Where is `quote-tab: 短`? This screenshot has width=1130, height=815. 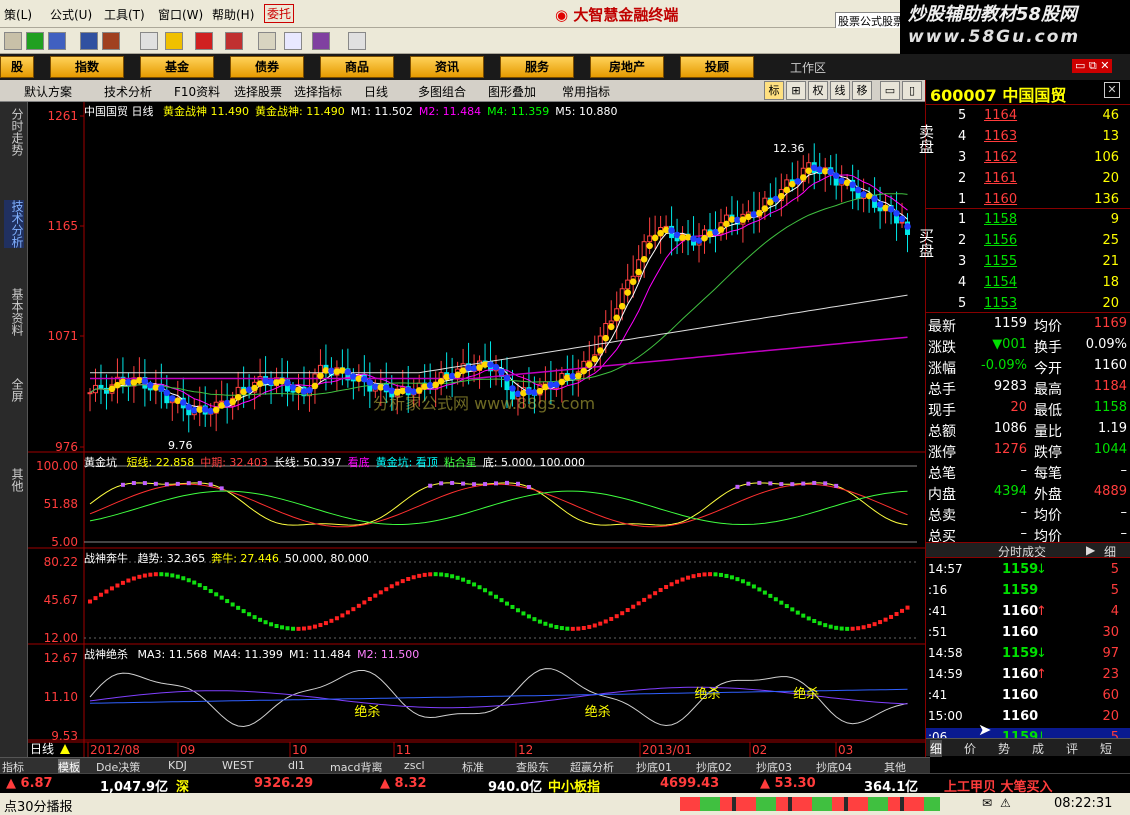
quote-tab: 短 is located at coordinates (1106, 748).